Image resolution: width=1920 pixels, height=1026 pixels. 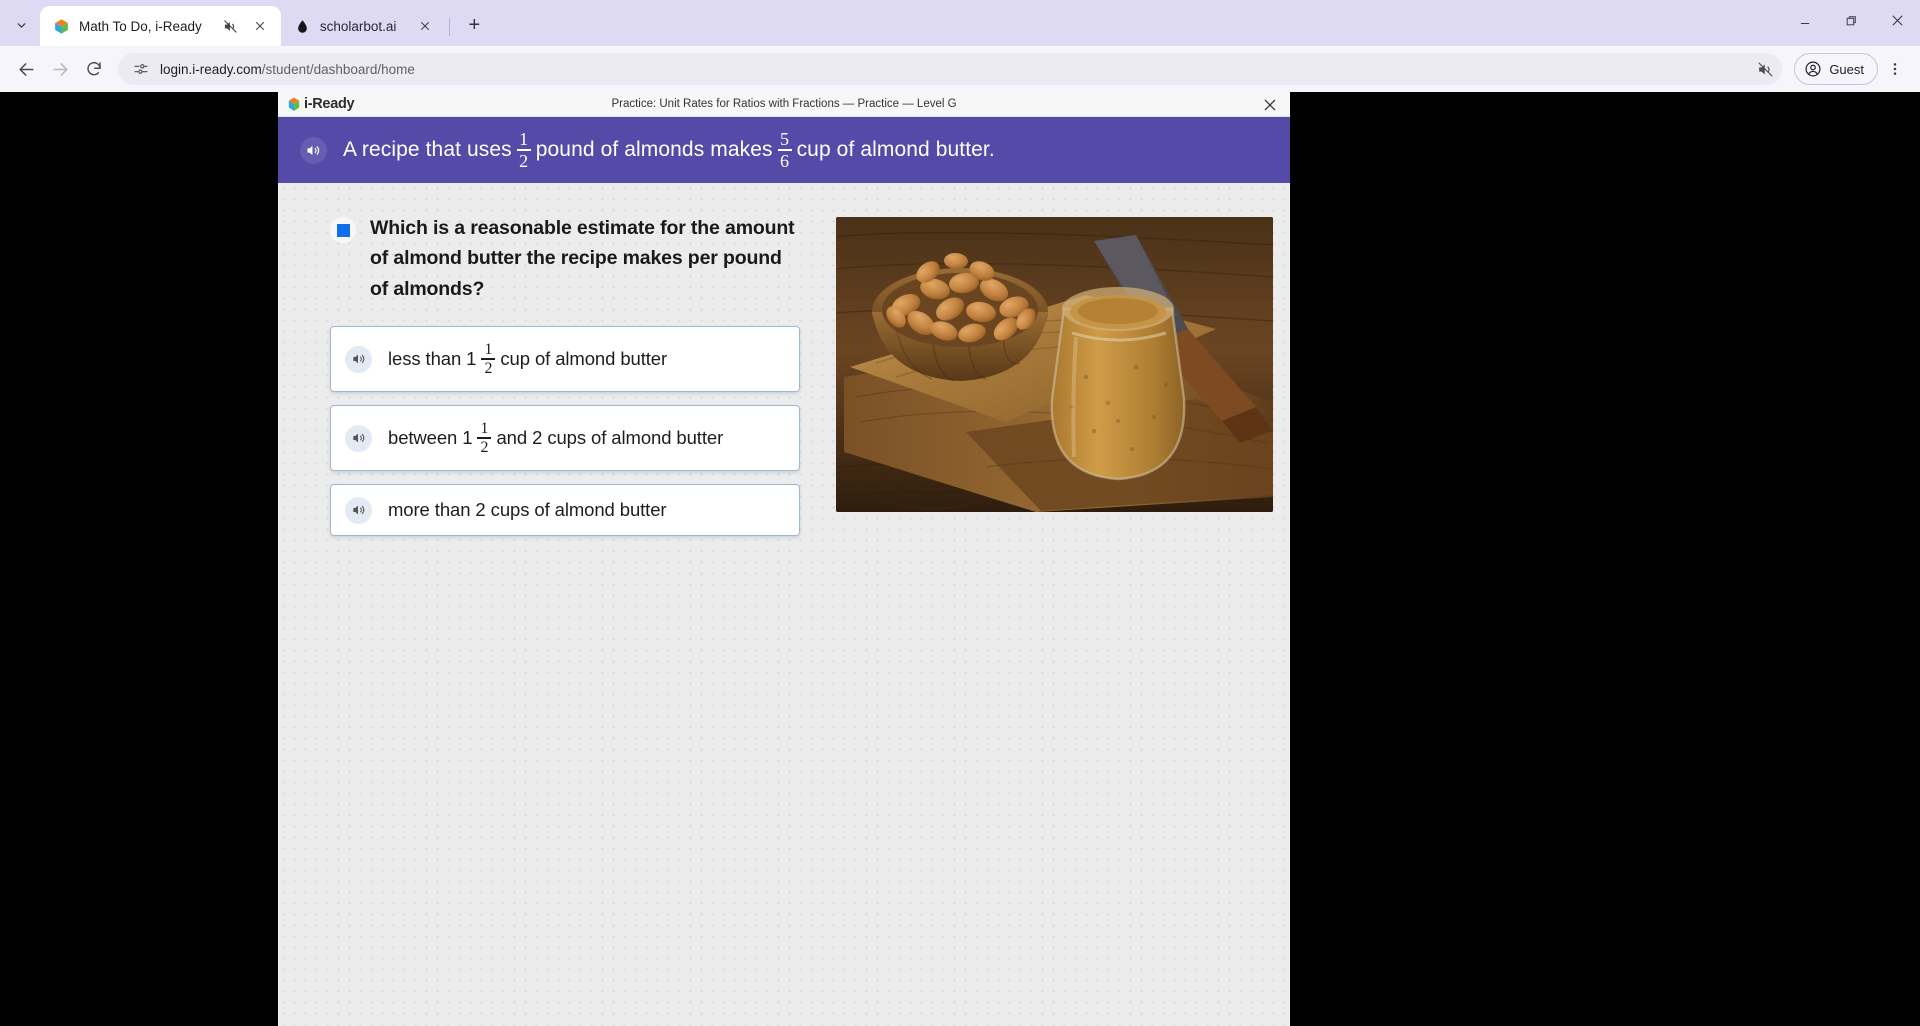 I want to click on reload-icon, so click(x=94, y=69).